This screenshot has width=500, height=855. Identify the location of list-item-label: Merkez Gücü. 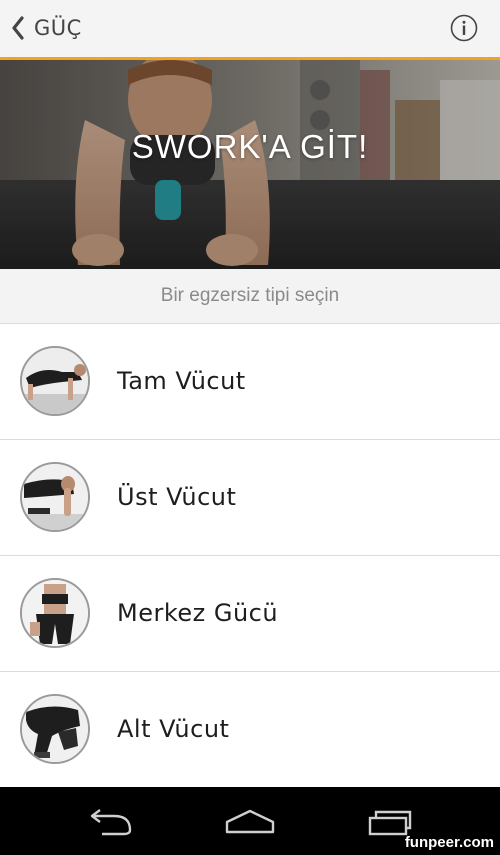
(198, 613).